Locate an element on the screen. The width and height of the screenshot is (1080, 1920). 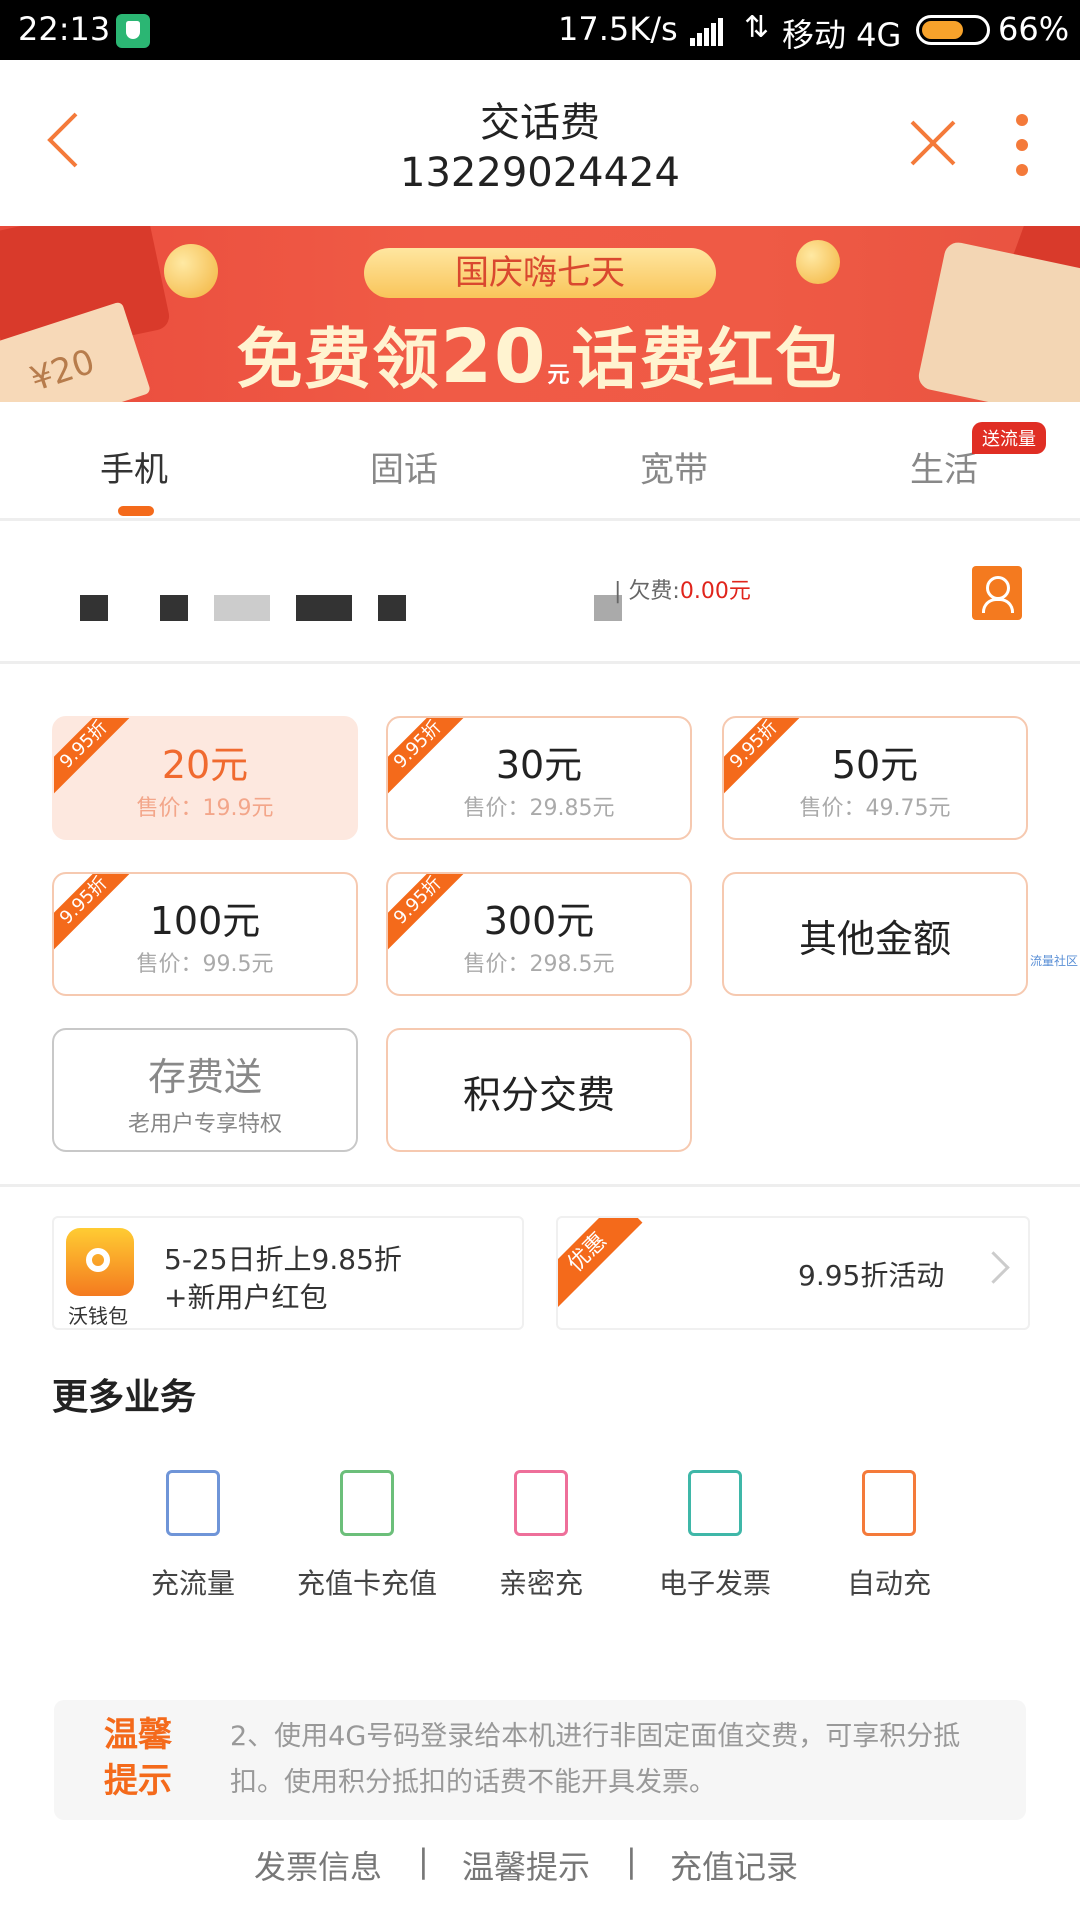
auto-charge-icon is located at coordinates (889, 1503).